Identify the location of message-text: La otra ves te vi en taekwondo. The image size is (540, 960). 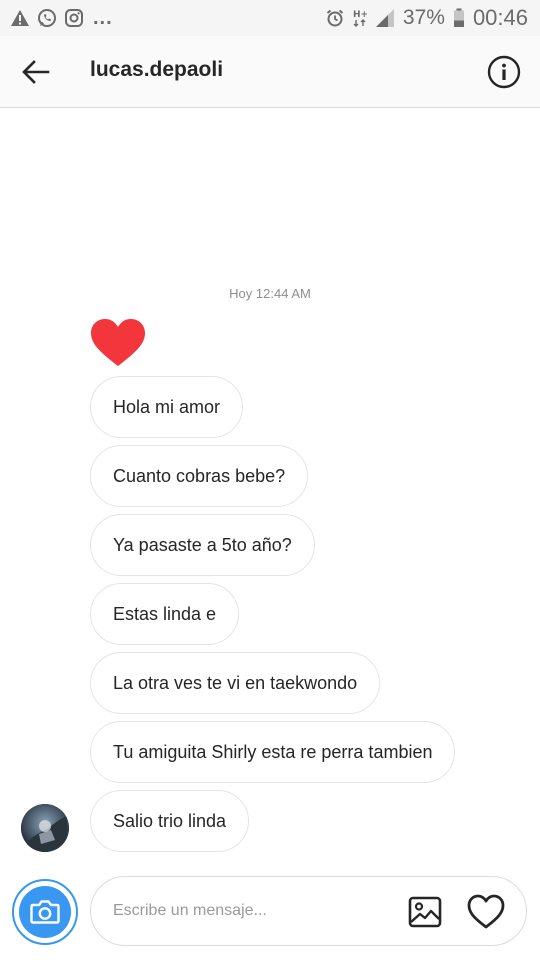
(235, 682).